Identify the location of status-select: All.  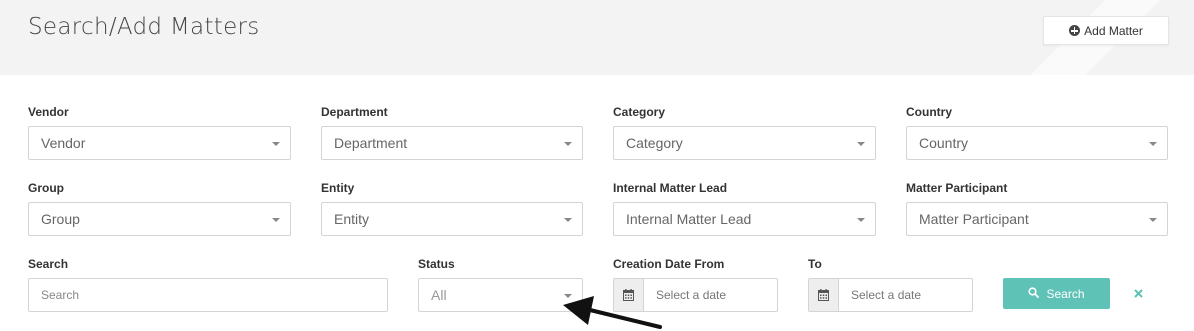
(500, 295).